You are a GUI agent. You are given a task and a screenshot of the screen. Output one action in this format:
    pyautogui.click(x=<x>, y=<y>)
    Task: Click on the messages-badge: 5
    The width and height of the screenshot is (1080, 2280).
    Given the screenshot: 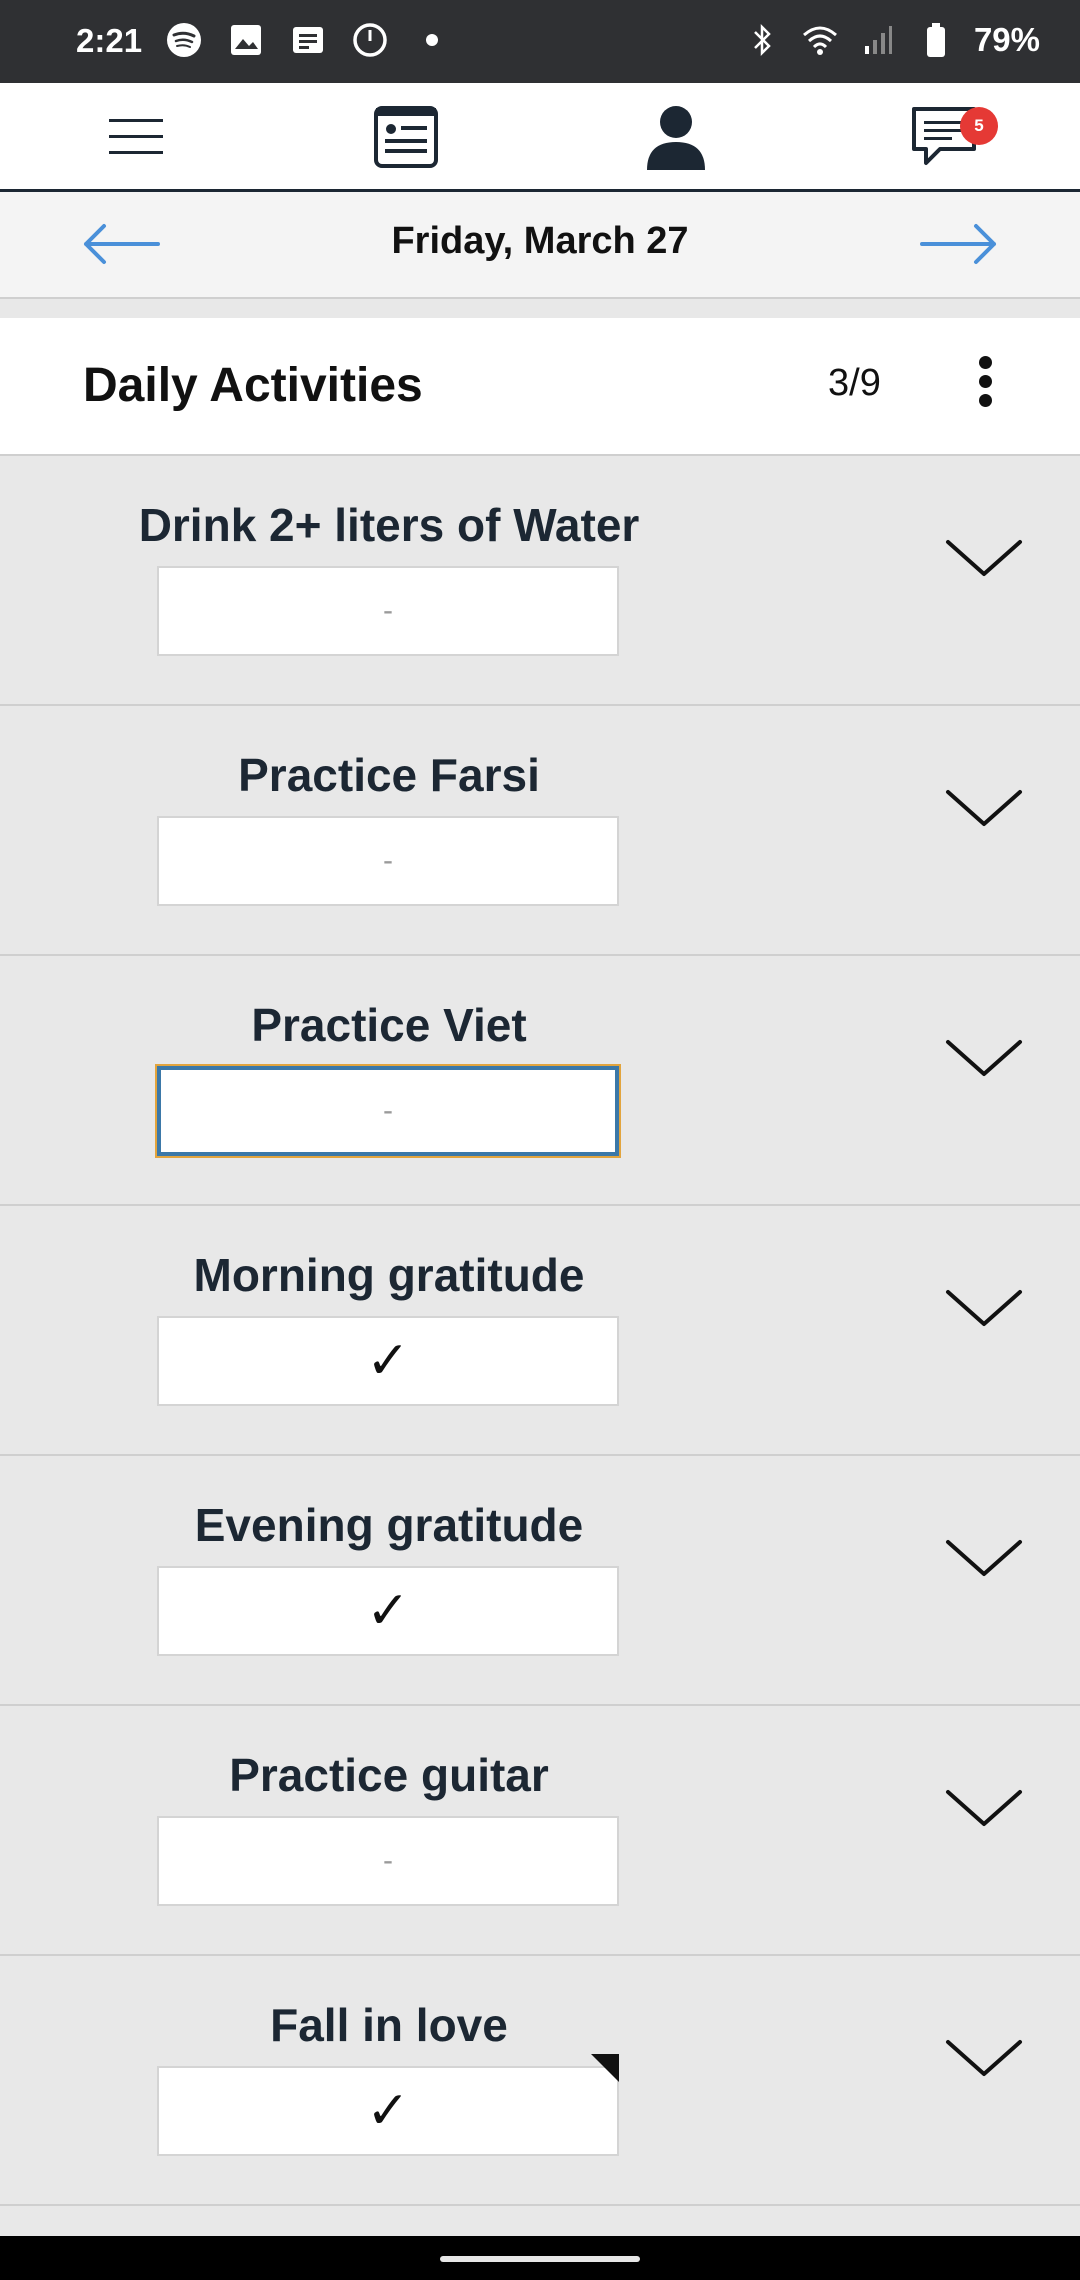 What is the action you would take?
    pyautogui.click(x=979, y=126)
    